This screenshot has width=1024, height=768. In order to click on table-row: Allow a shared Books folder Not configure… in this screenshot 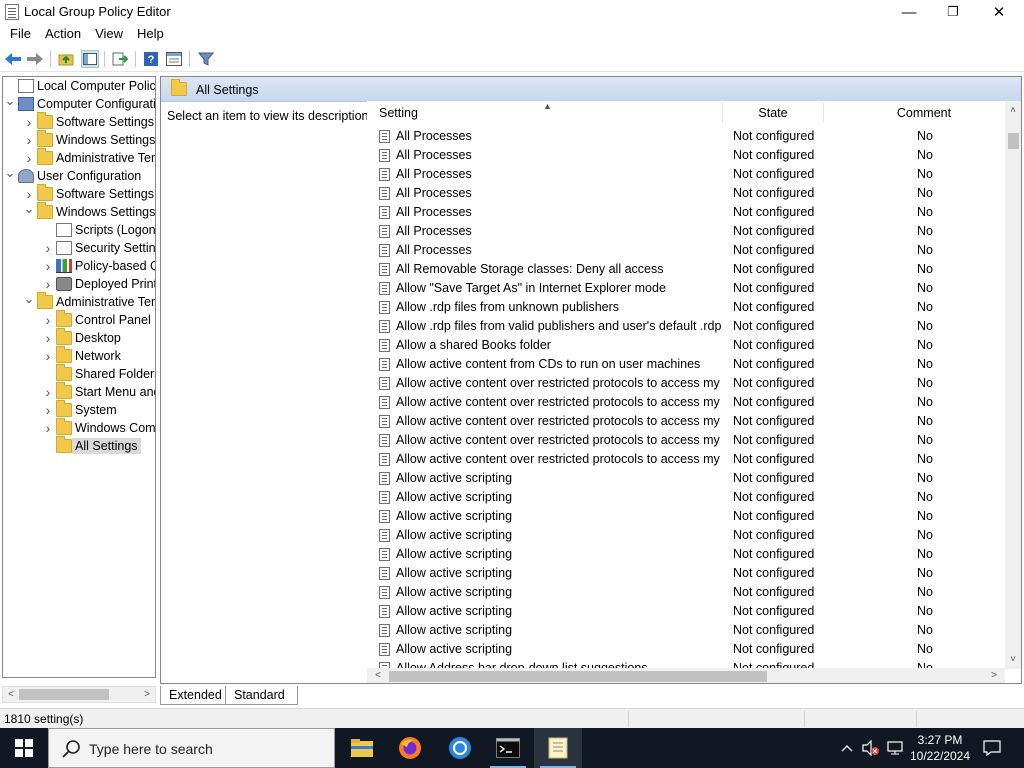, I will do `click(687, 345)`.